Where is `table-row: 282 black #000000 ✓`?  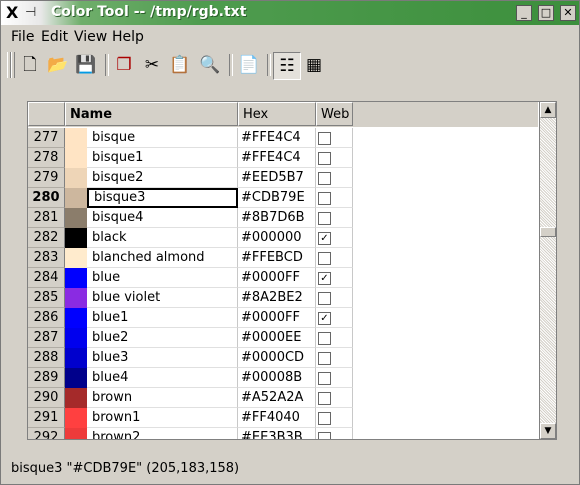
table-row: 282 black #000000 ✓ is located at coordinates (283, 238).